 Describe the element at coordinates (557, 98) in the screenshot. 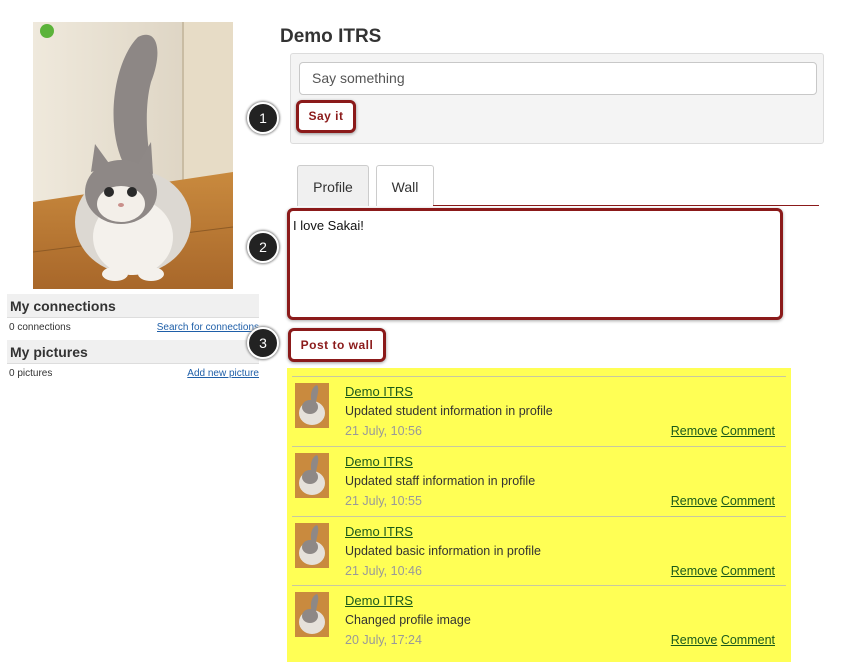

I see `status-panel: Say something` at that location.